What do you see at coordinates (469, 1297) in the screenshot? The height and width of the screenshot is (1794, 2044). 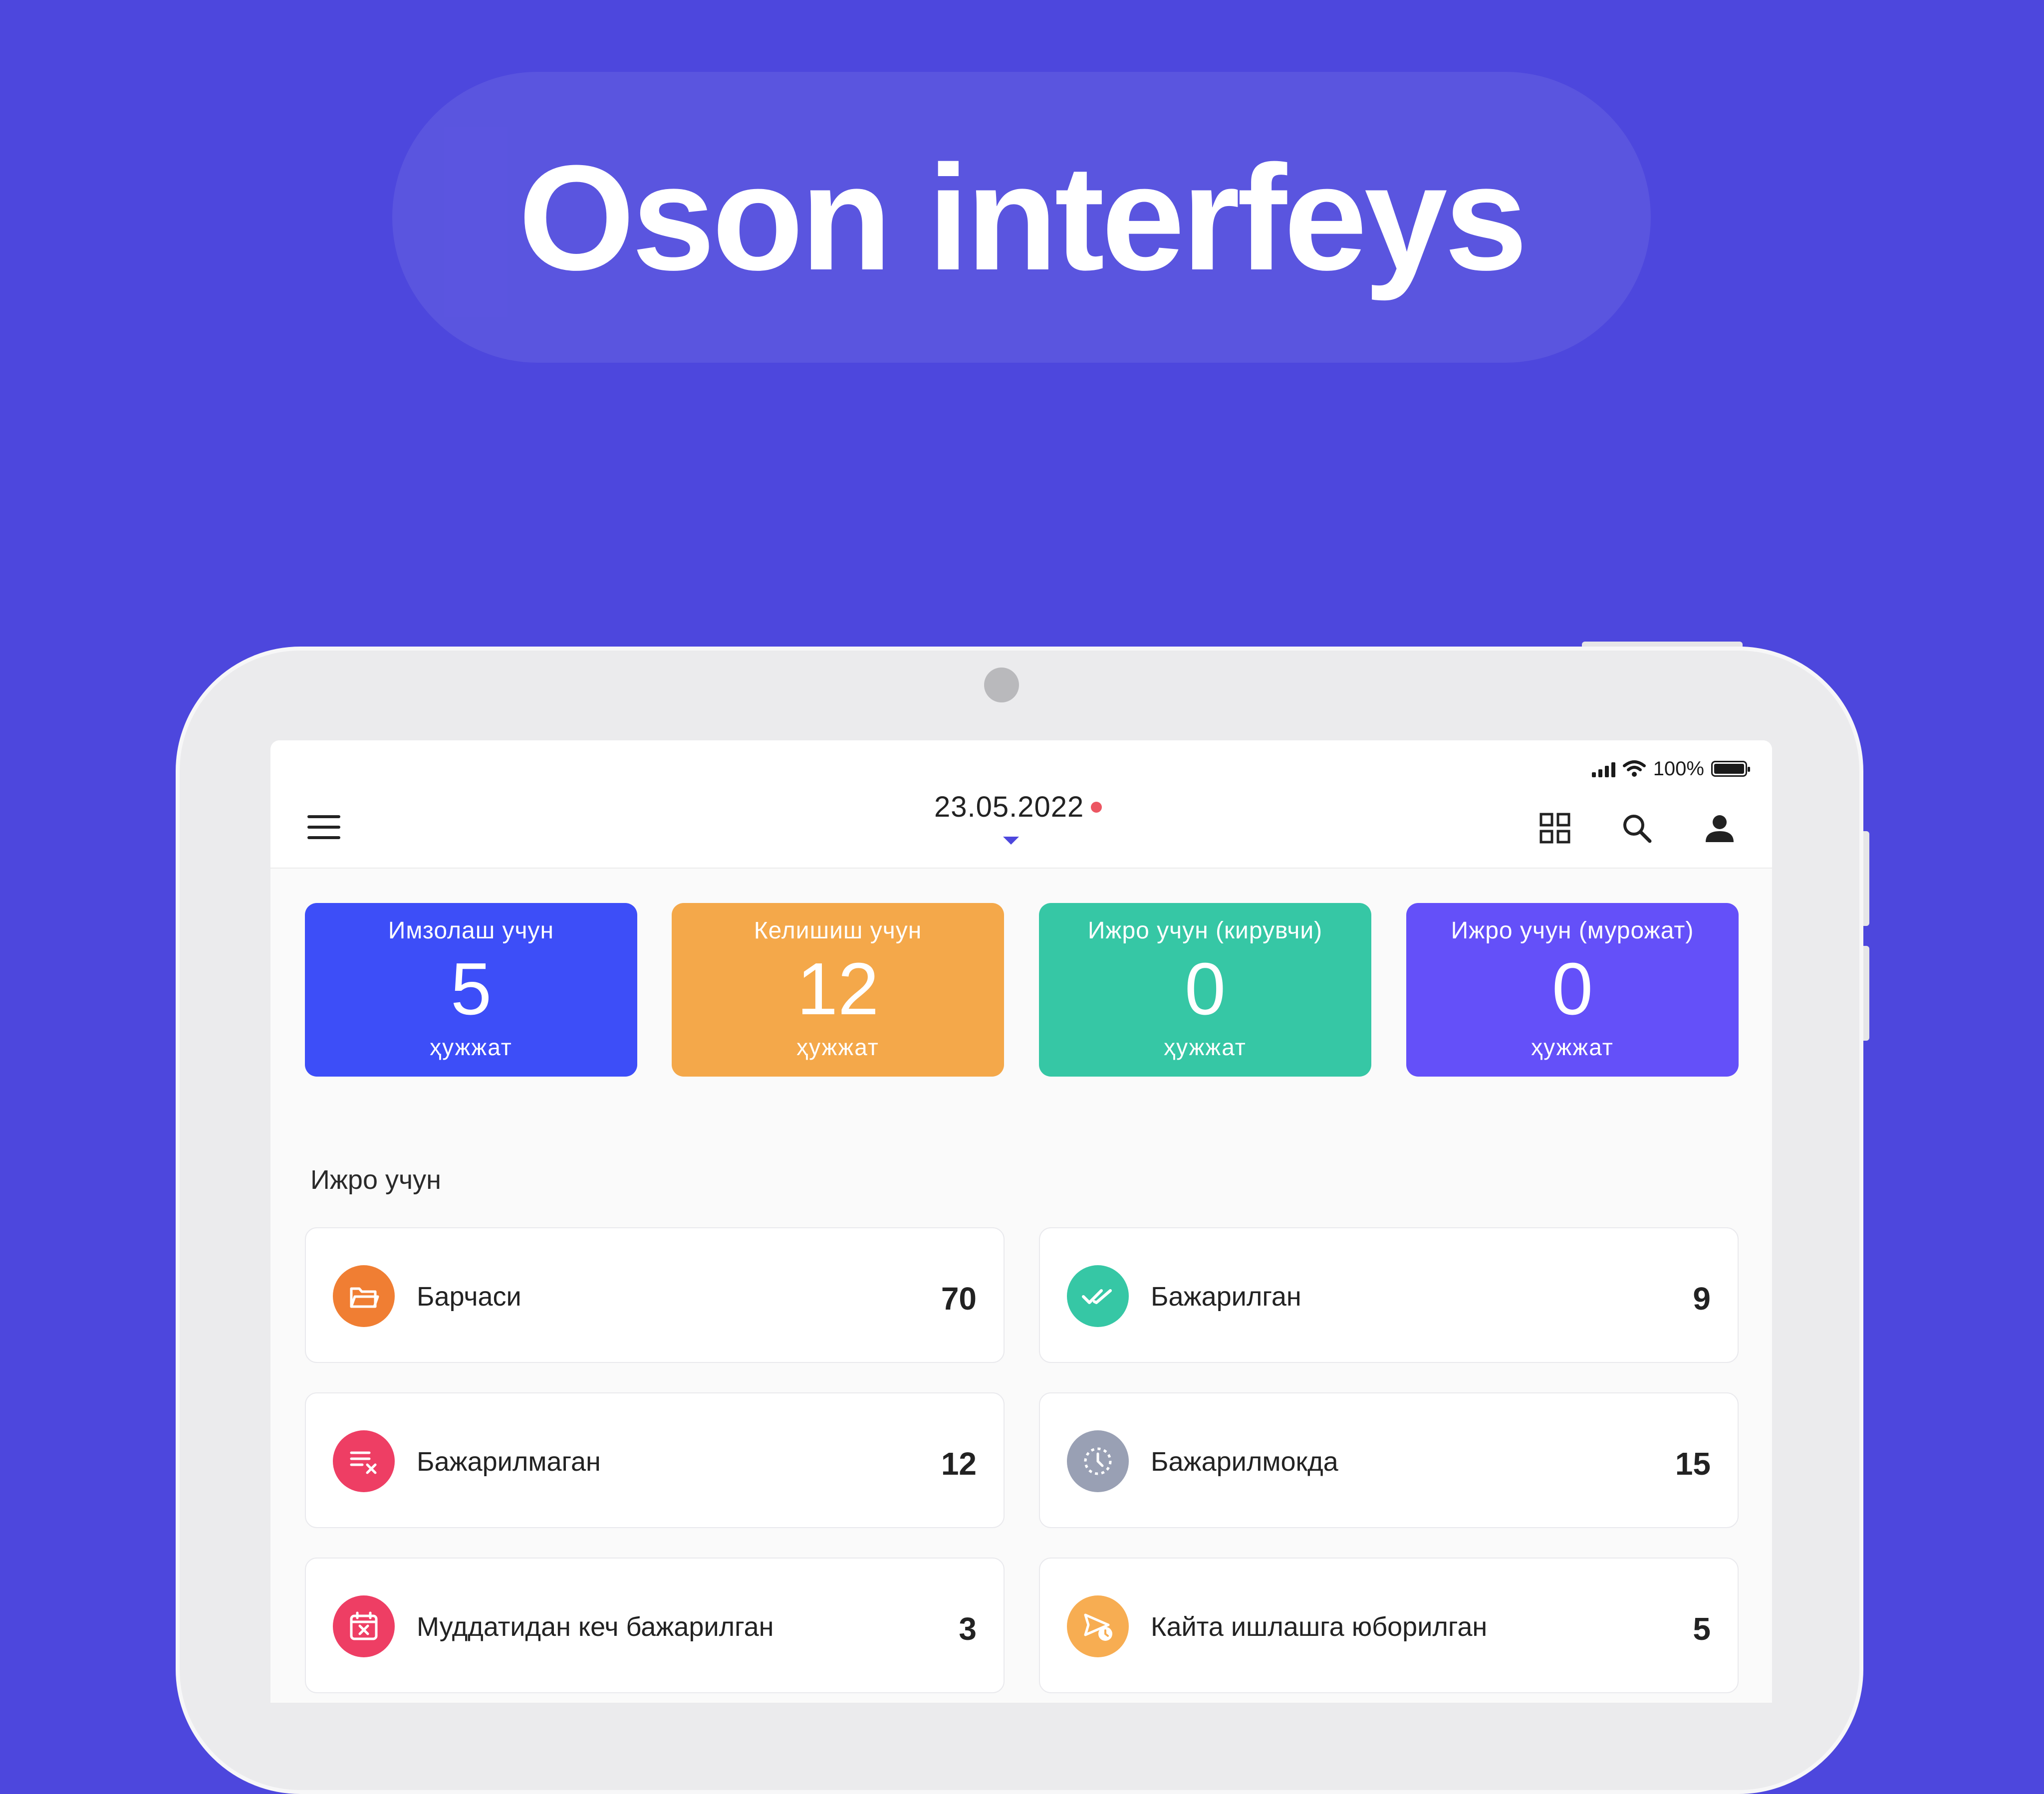 I see `list-item-label: Барчаси` at bounding box center [469, 1297].